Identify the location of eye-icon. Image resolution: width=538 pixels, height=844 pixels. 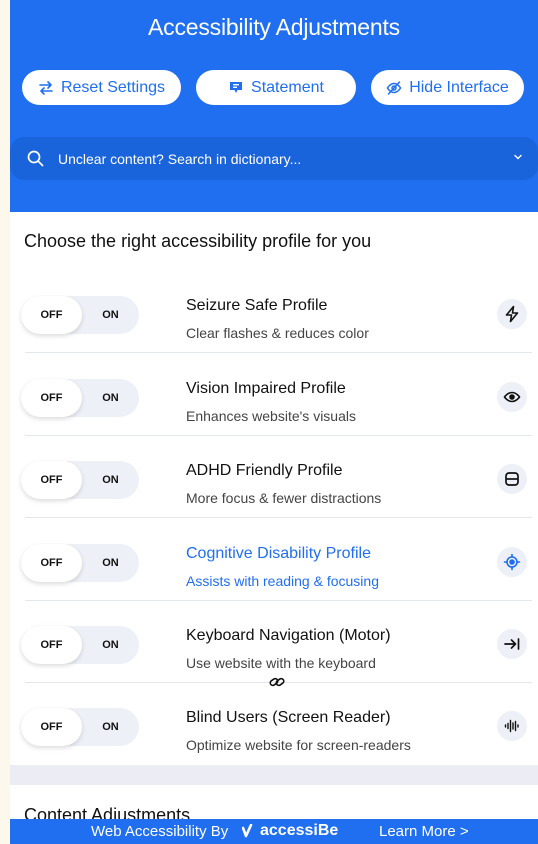
(512, 397).